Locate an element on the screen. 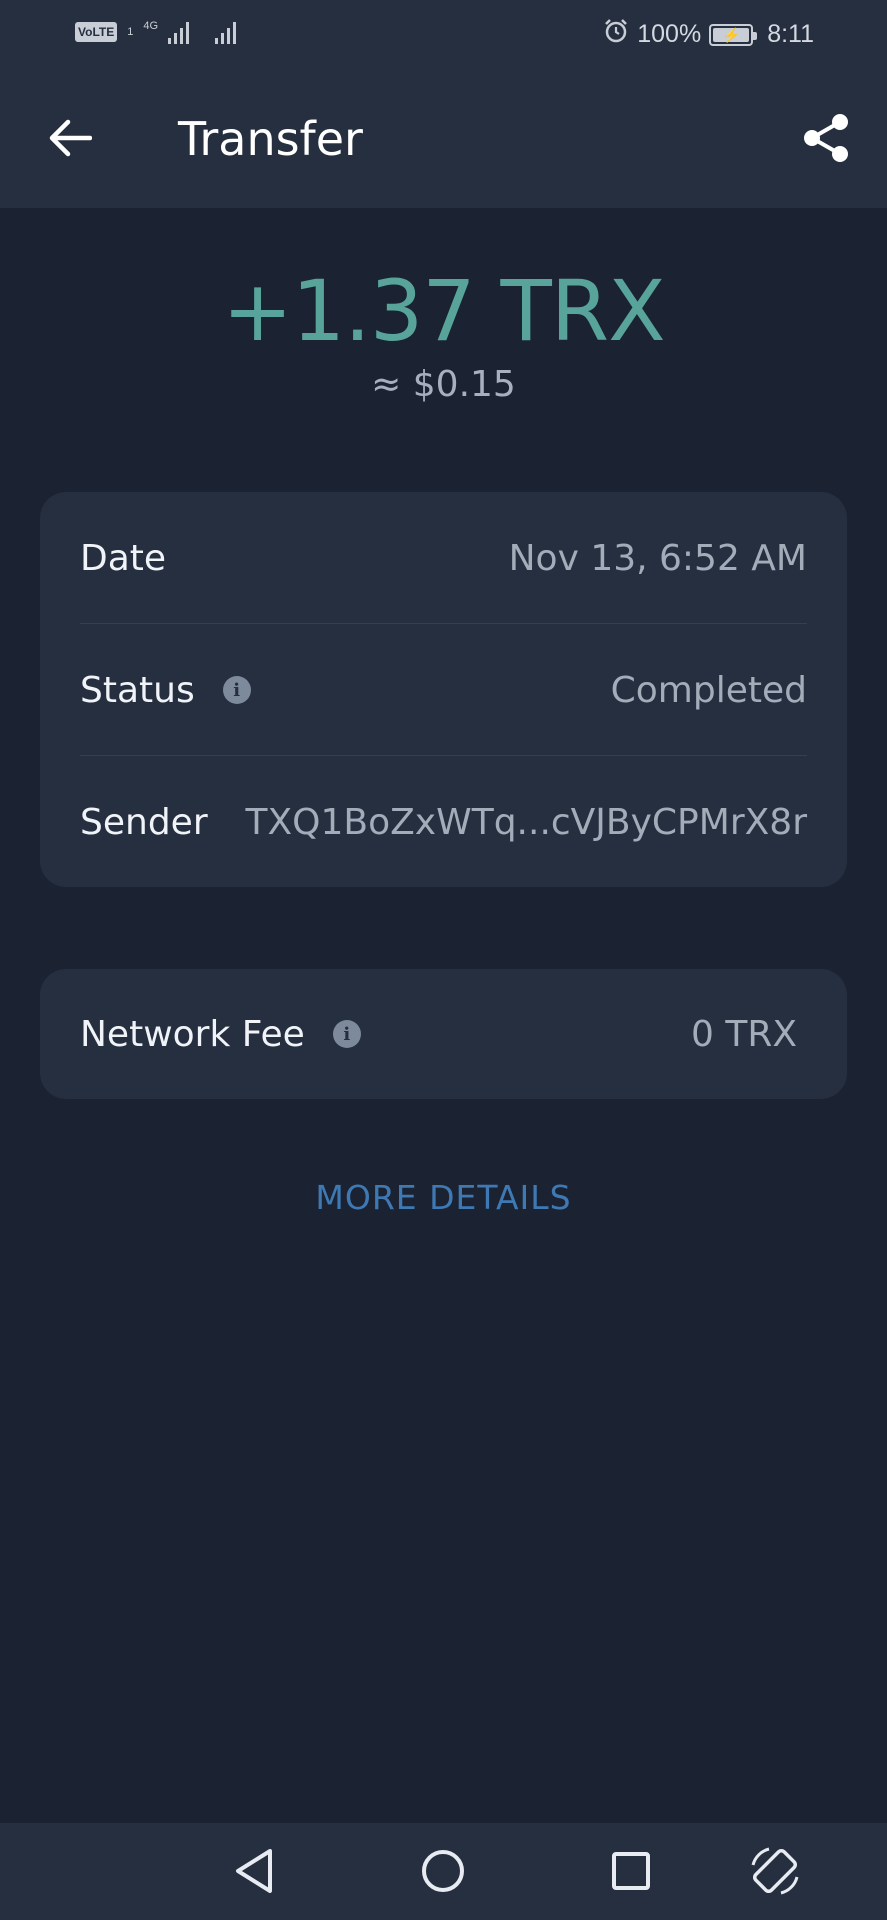 This screenshot has height=1920, width=887. battery-icon: ⚡ is located at coordinates (733, 34).